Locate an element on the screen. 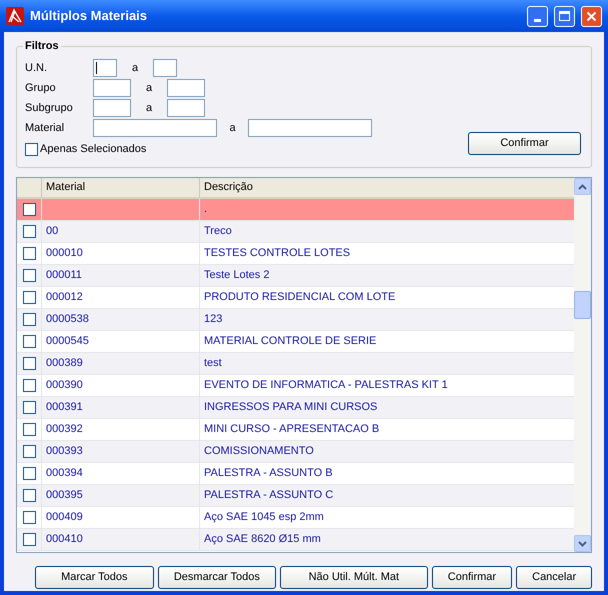 The width and height of the screenshot is (608, 595). table-cell-text: 000389 is located at coordinates (64, 364).